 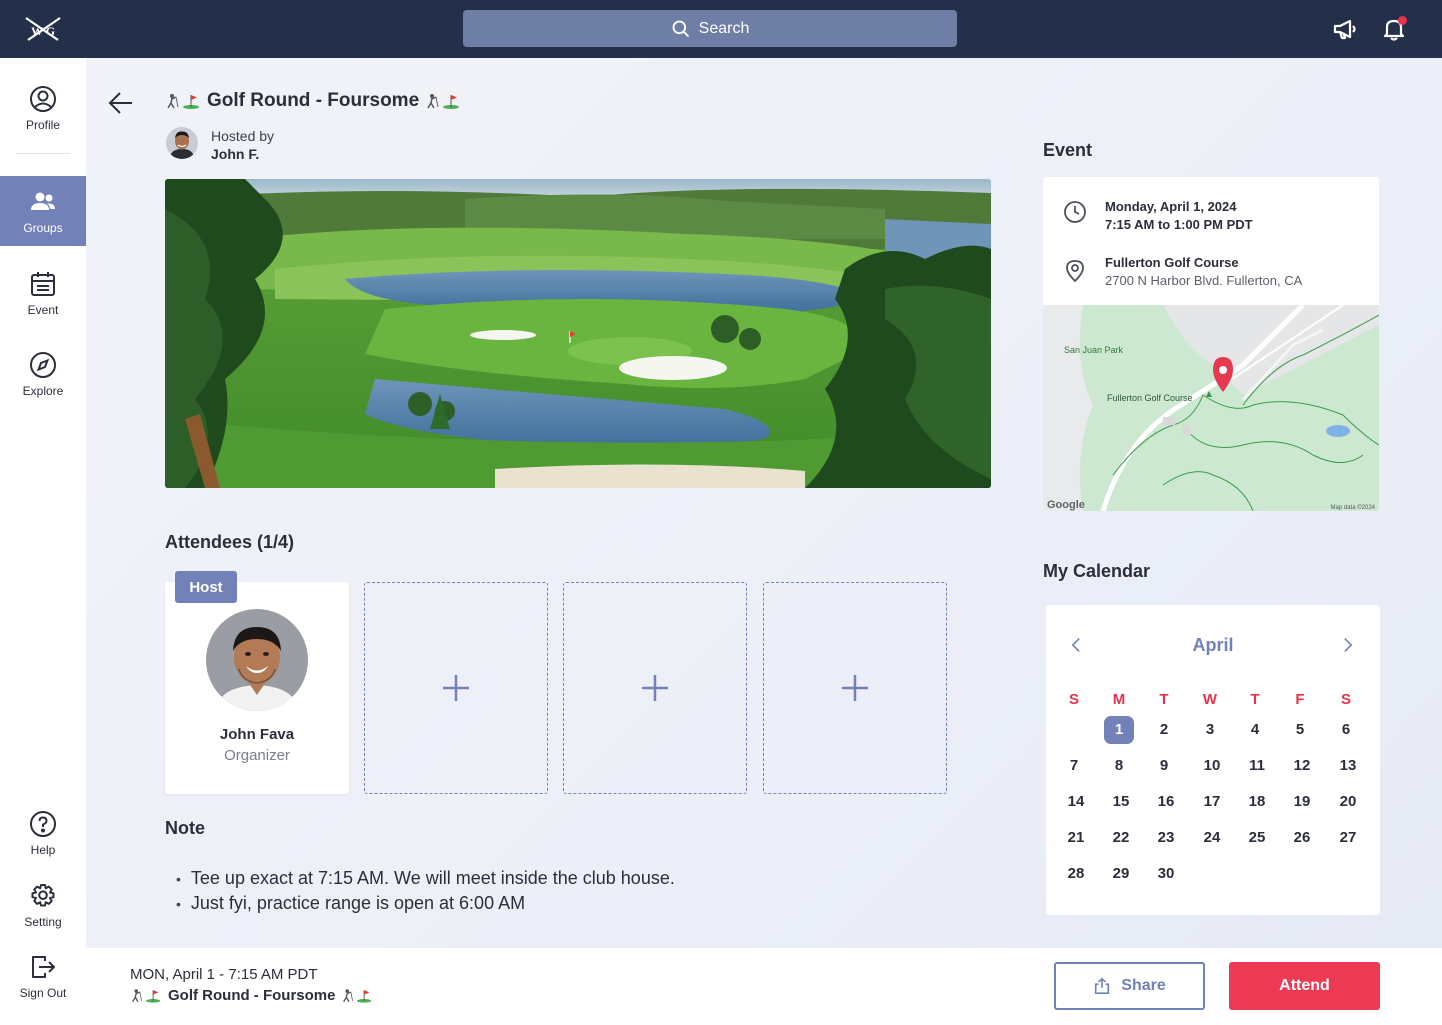 I want to click on calendar-day: 3, so click(x=1210, y=730).